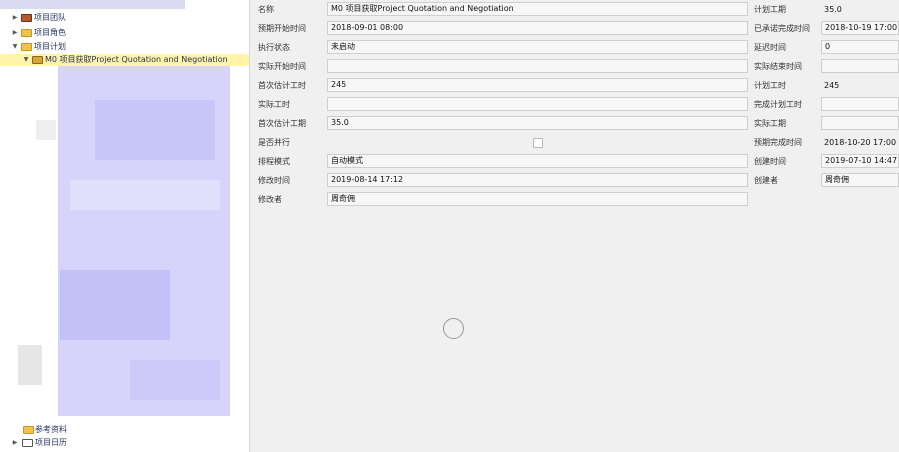 Image resolution: width=899 pixels, height=452 pixels. What do you see at coordinates (274, 180) in the screenshot?
I see `modified-time-label: 修改时间` at bounding box center [274, 180].